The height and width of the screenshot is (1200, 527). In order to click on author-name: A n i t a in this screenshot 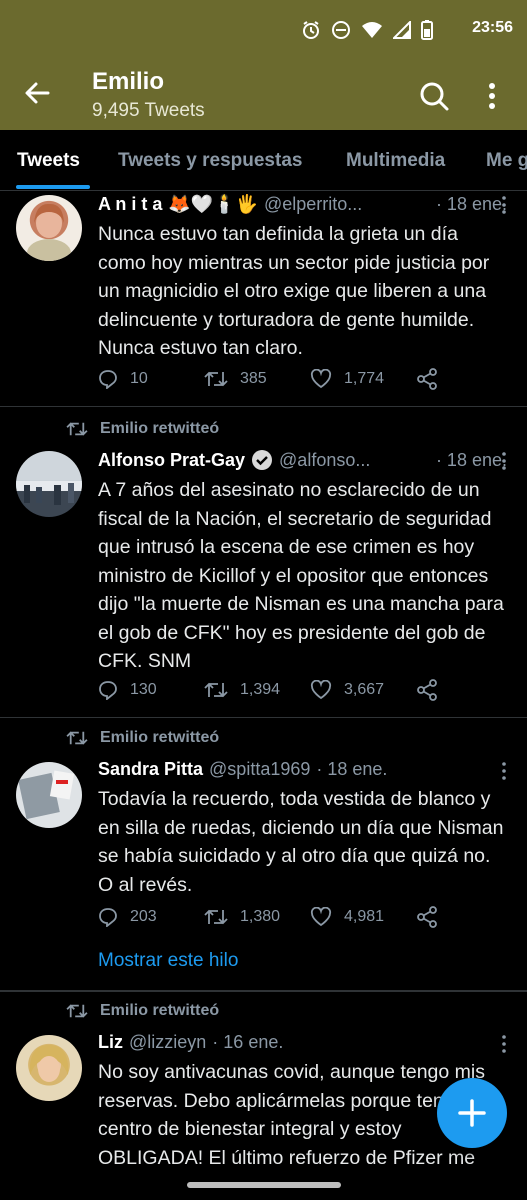, I will do `click(130, 204)`.